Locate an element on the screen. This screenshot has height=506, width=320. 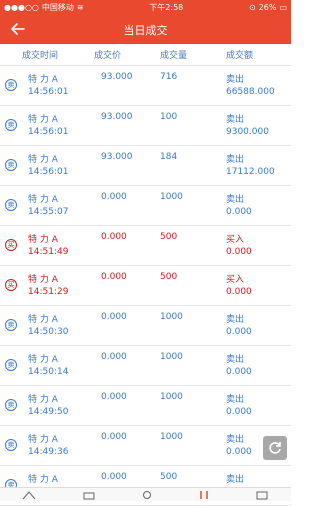
header-amount: 成交额 is located at coordinates (240, 56).